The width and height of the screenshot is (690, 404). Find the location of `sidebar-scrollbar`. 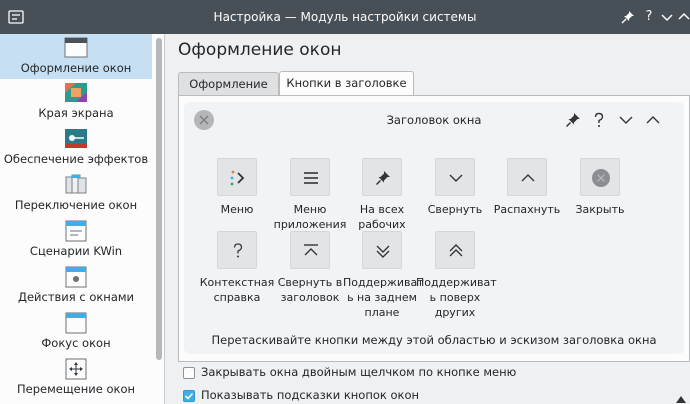

sidebar-scrollbar is located at coordinates (158, 219).